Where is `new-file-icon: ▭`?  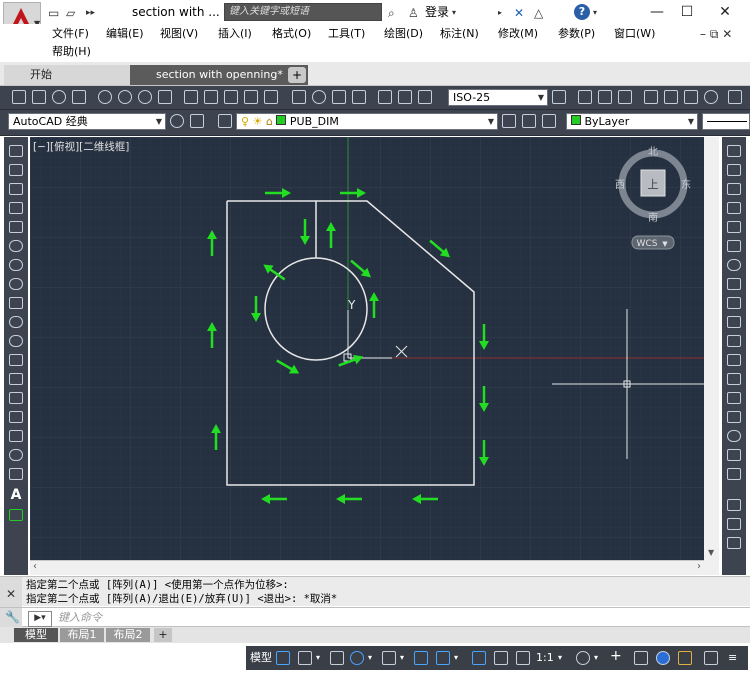 new-file-icon: ▭ is located at coordinates (53, 13).